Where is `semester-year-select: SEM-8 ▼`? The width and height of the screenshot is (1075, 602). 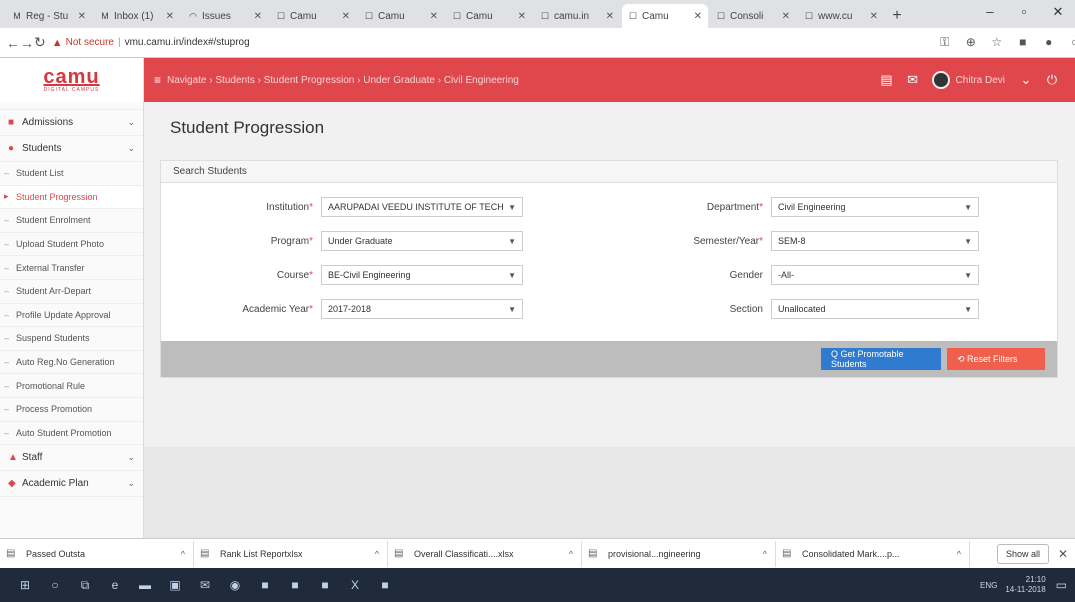
semester-year-select: SEM-8 ▼ is located at coordinates (875, 241).